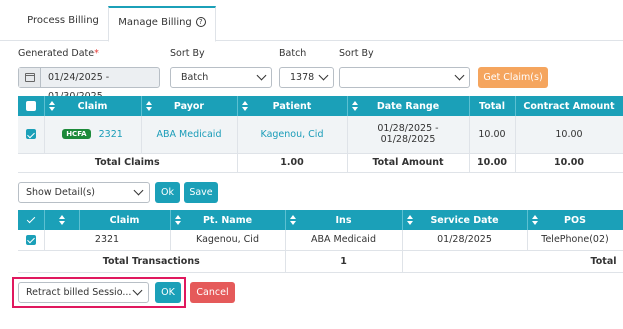 The height and width of the screenshot is (329, 623). What do you see at coordinates (187, 53) in the screenshot?
I see `sort-by-label: Sort By` at bounding box center [187, 53].